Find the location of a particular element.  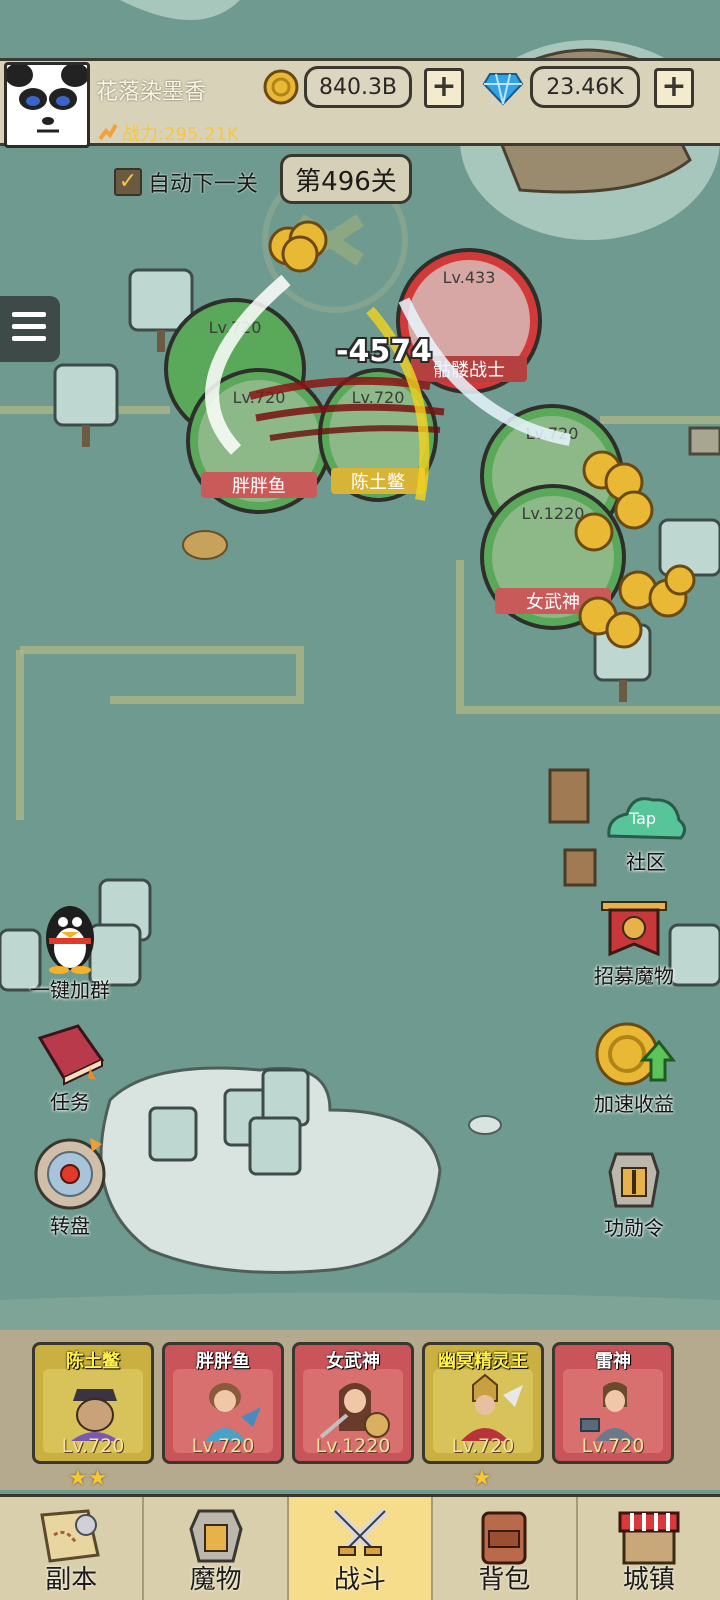

recruit-button: 招募魔物 is located at coordinates (634, 943).